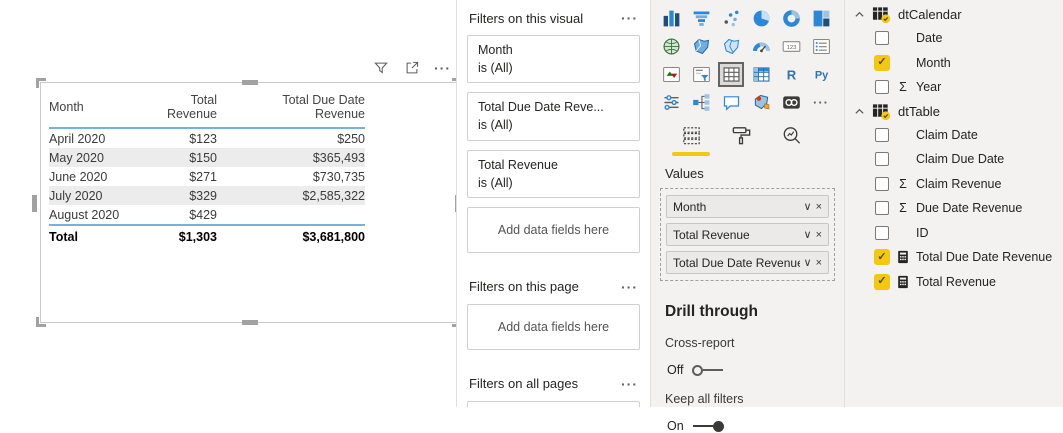  I want to click on field-label: Year, so click(929, 87).